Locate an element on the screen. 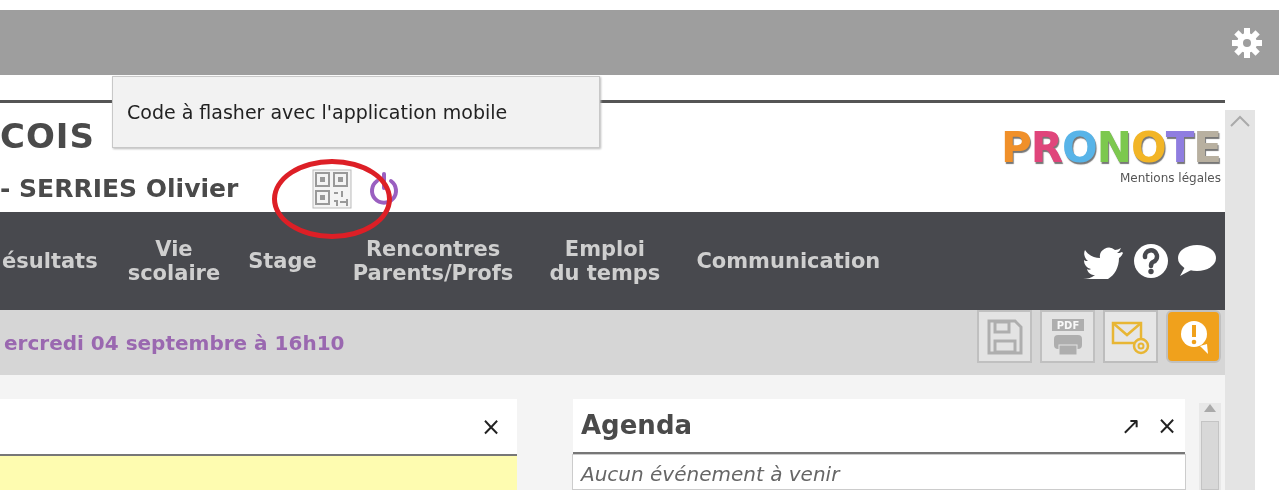 The image size is (1279, 490). nav-tab: ésultats is located at coordinates (50, 261).